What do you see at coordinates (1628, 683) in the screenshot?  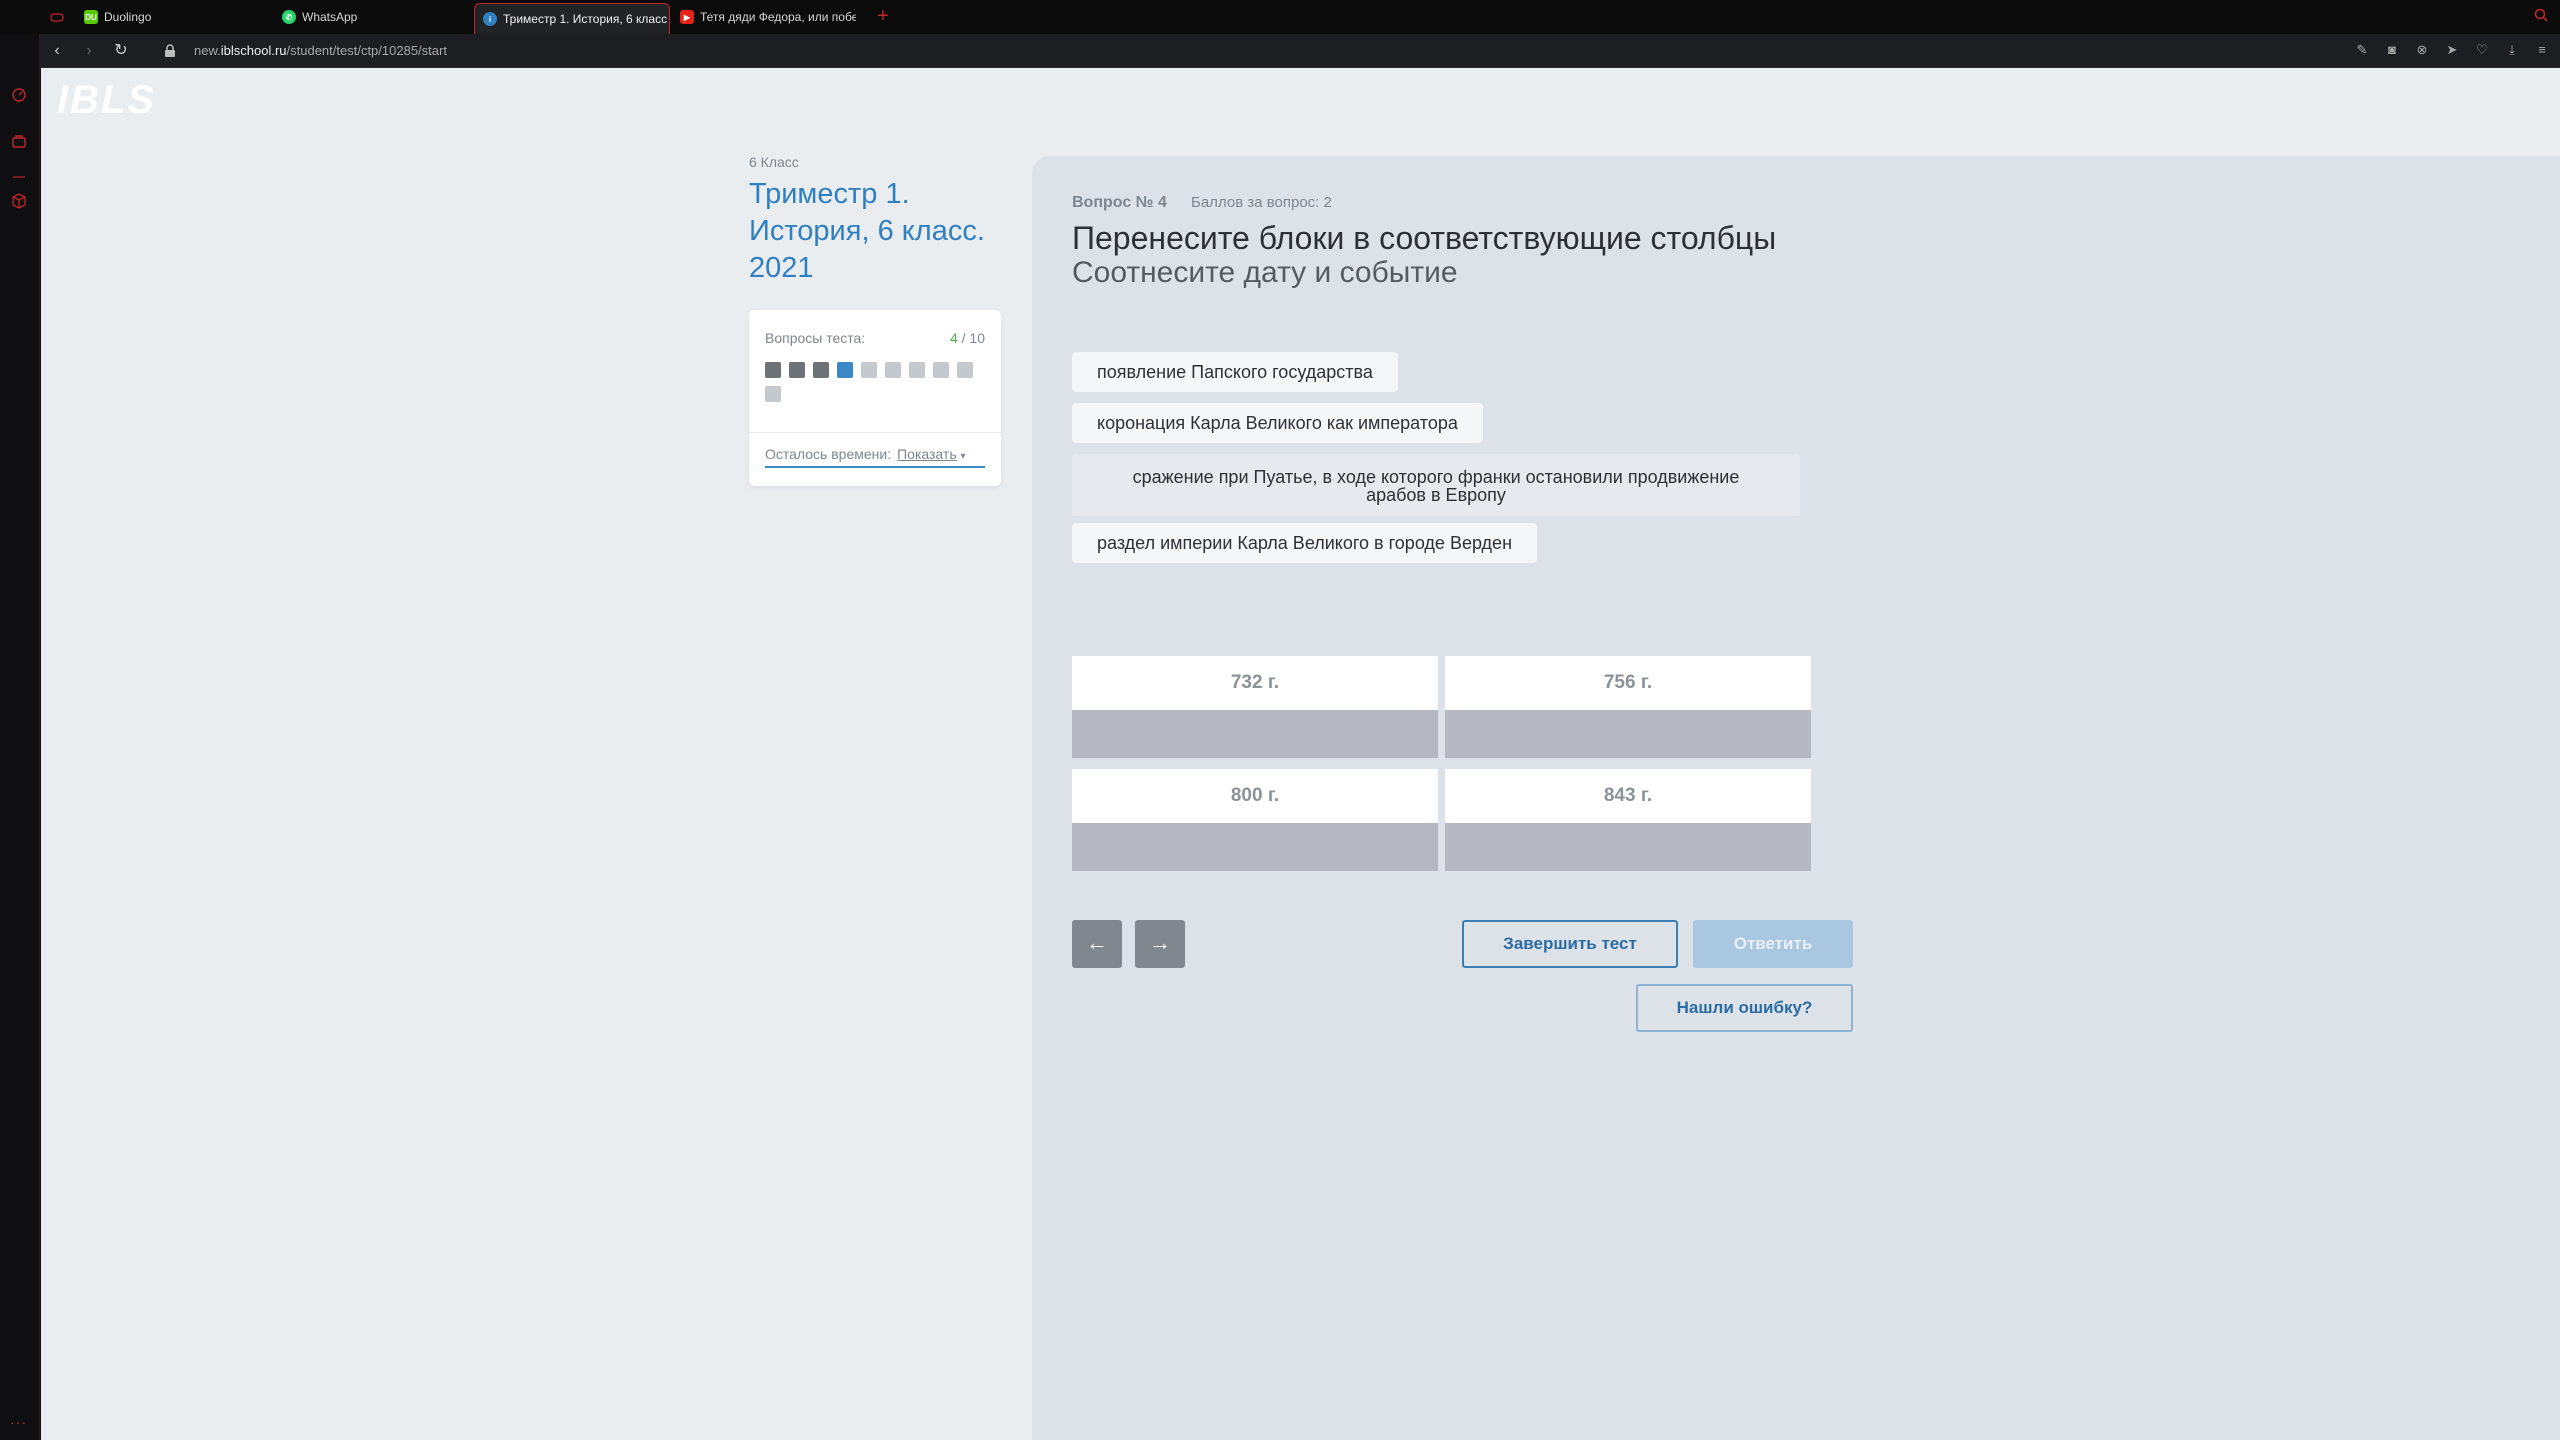 I see `column-header: 756 г.` at bounding box center [1628, 683].